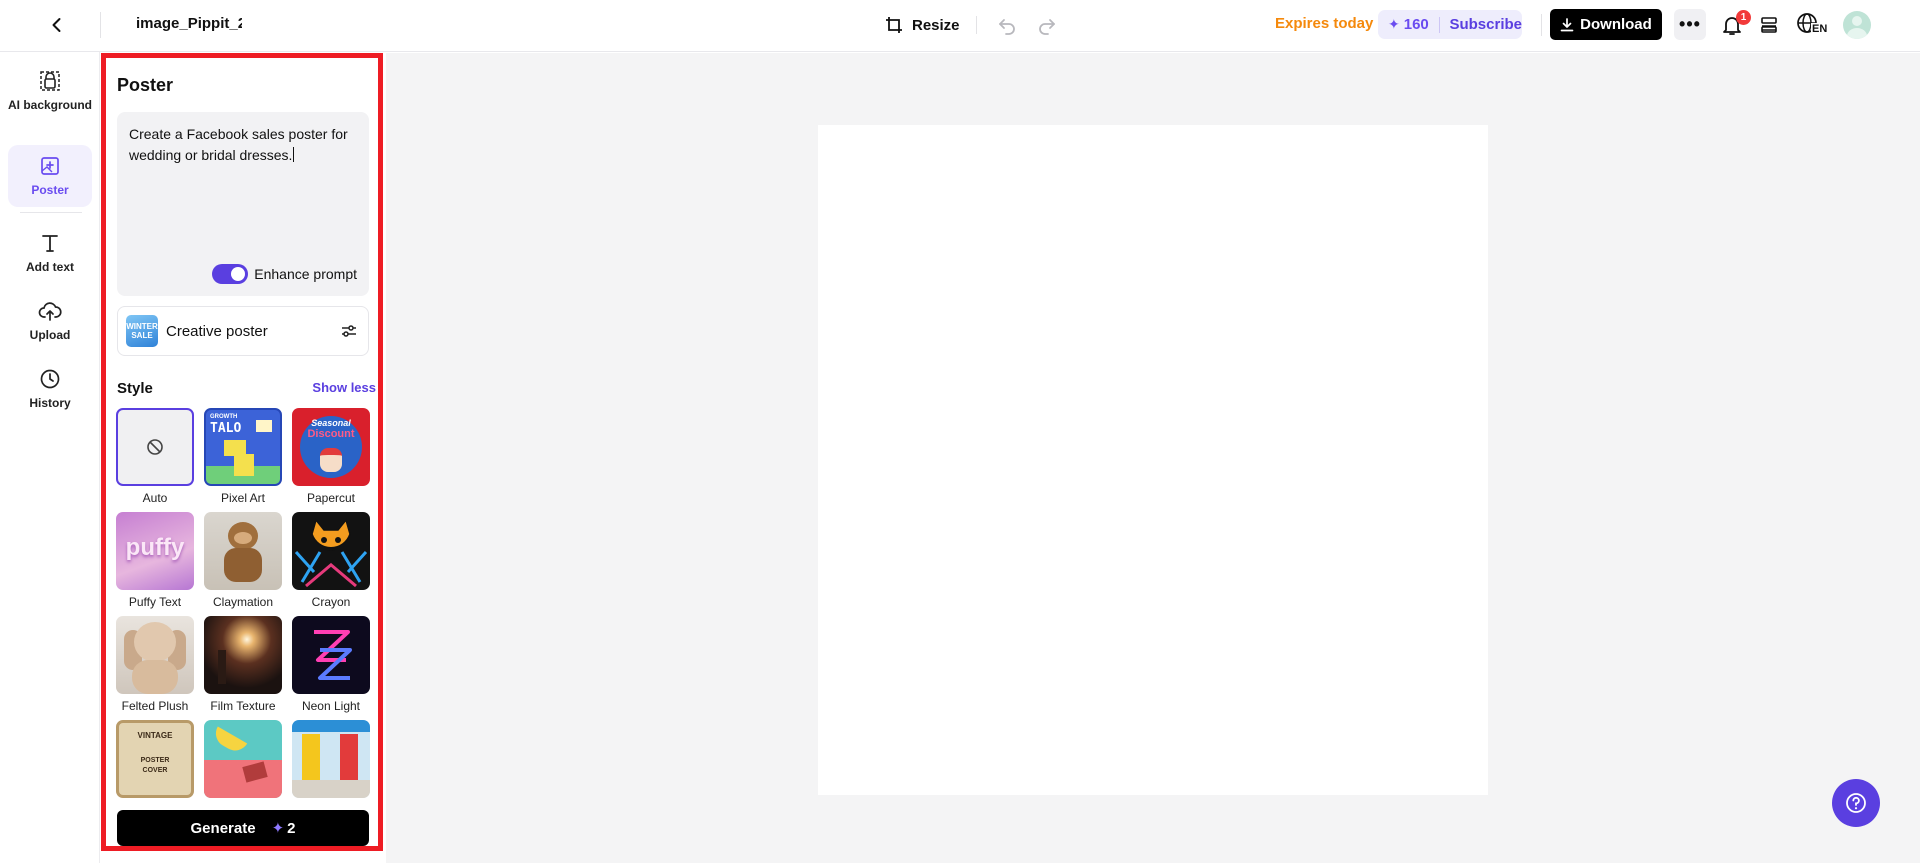  Describe the element at coordinates (331, 602) in the screenshot. I see `style-name: Crayon` at that location.